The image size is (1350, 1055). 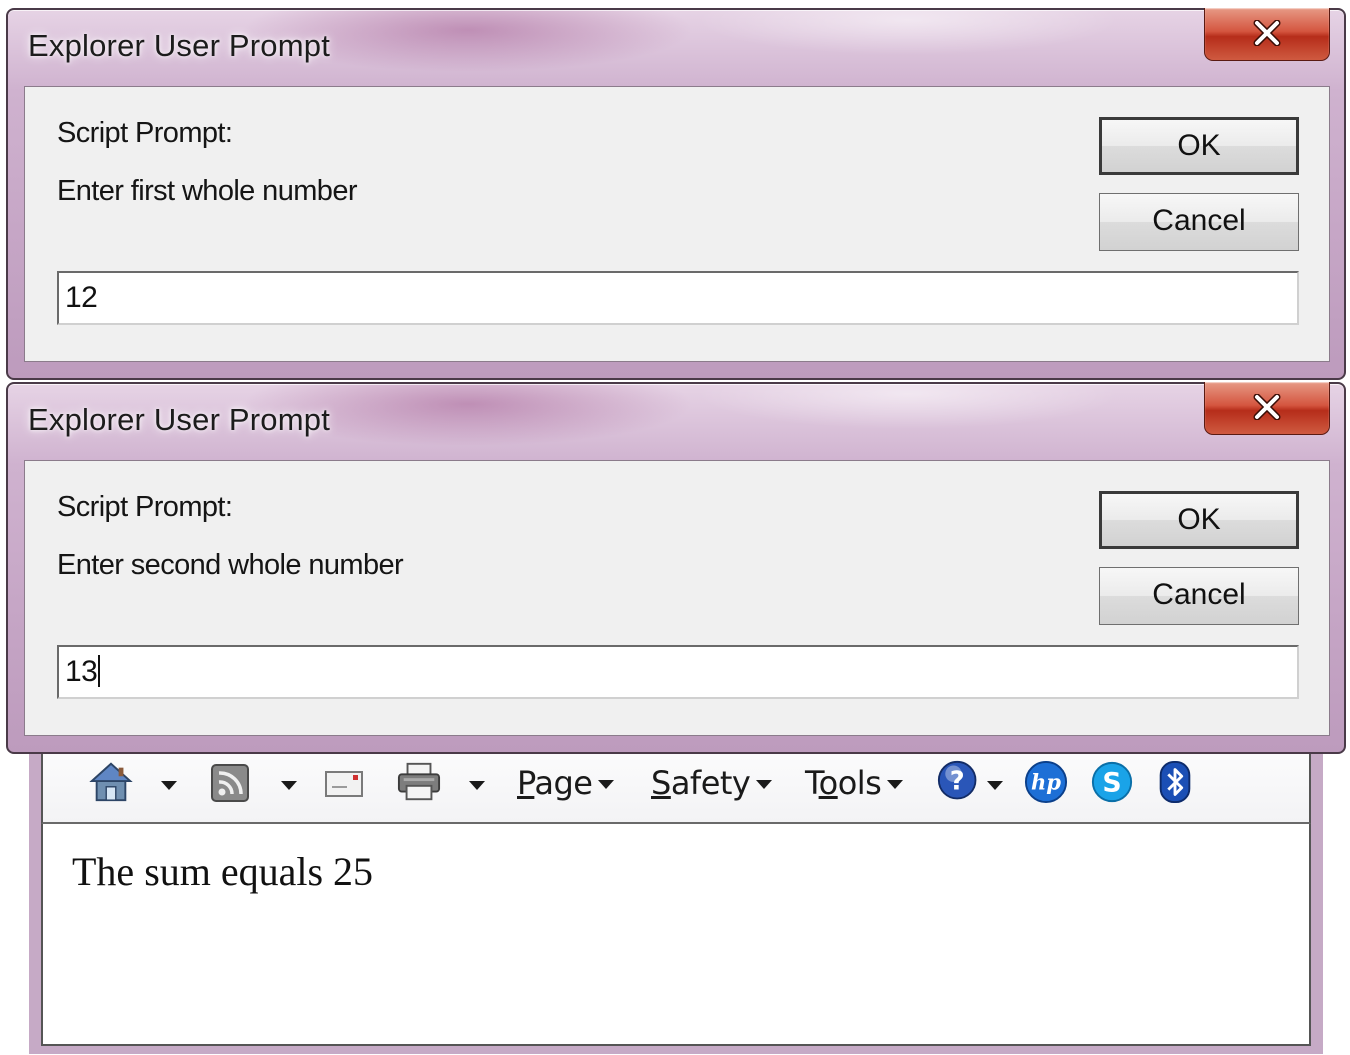 What do you see at coordinates (207, 191) in the screenshot?
I see `prompt-message: Enter first whole number` at bounding box center [207, 191].